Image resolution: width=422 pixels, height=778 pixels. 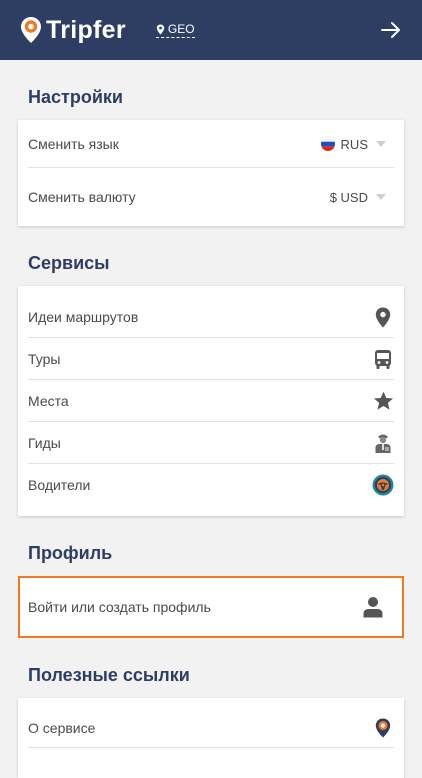 I want to click on settings-card: Сменить язык RUS Сменить валюту $ USD, so click(x=211, y=173).